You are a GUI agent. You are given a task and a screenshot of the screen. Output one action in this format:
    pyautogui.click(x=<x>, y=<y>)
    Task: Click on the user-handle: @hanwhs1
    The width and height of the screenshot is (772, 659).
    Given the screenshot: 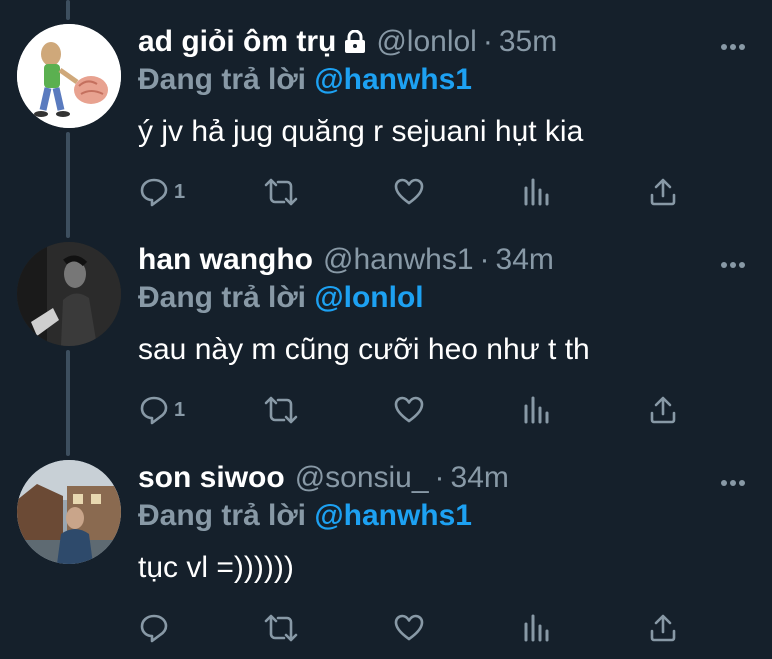 What is the action you would take?
    pyautogui.click(x=398, y=259)
    